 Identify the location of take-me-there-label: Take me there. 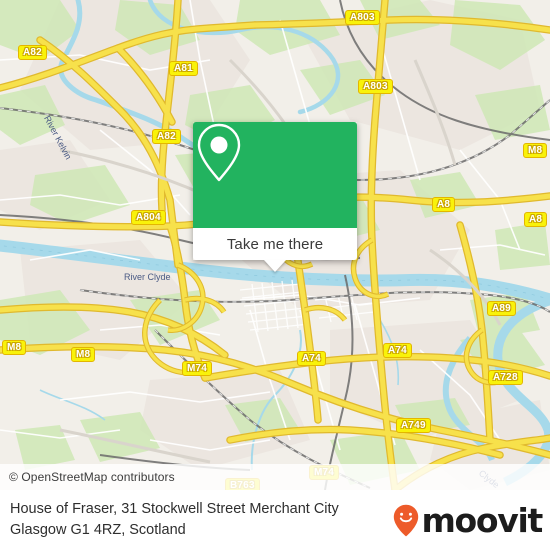
(275, 244).